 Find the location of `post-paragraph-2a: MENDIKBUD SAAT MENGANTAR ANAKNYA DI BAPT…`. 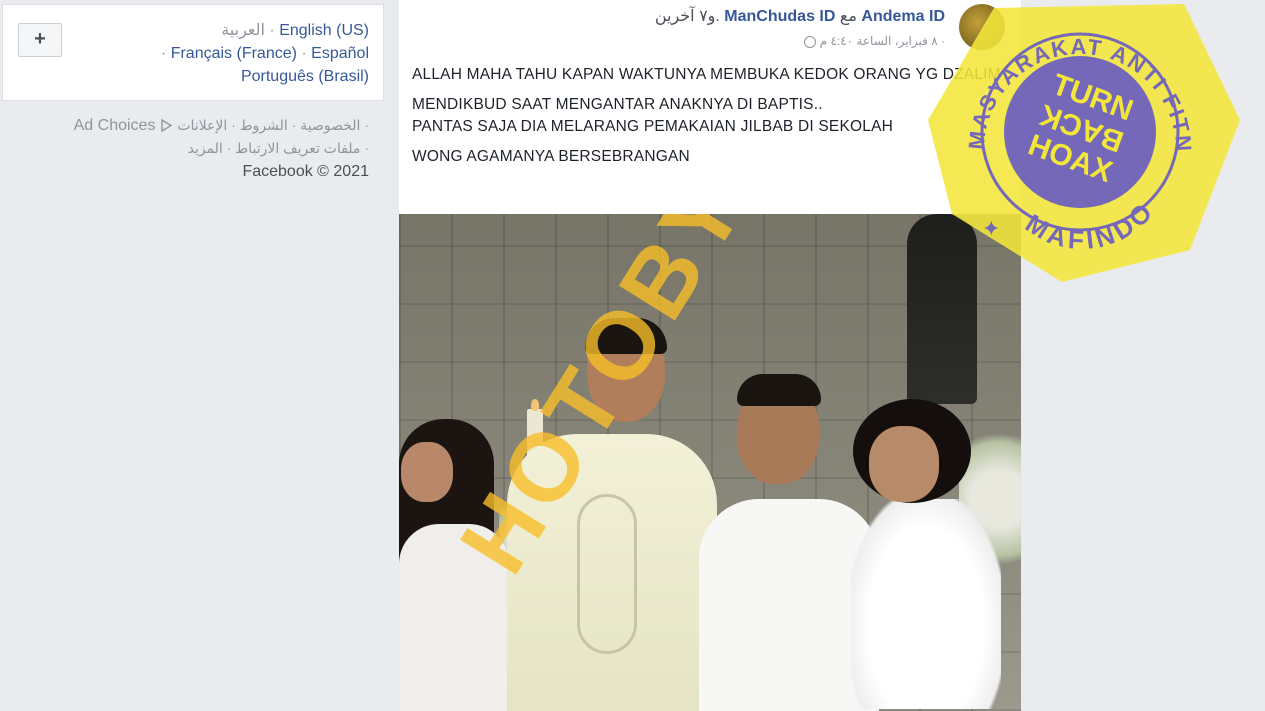

post-paragraph-2a: MENDIKBUD SAAT MENGANTAR ANAKNYA DI BAPT… is located at coordinates (617, 104).